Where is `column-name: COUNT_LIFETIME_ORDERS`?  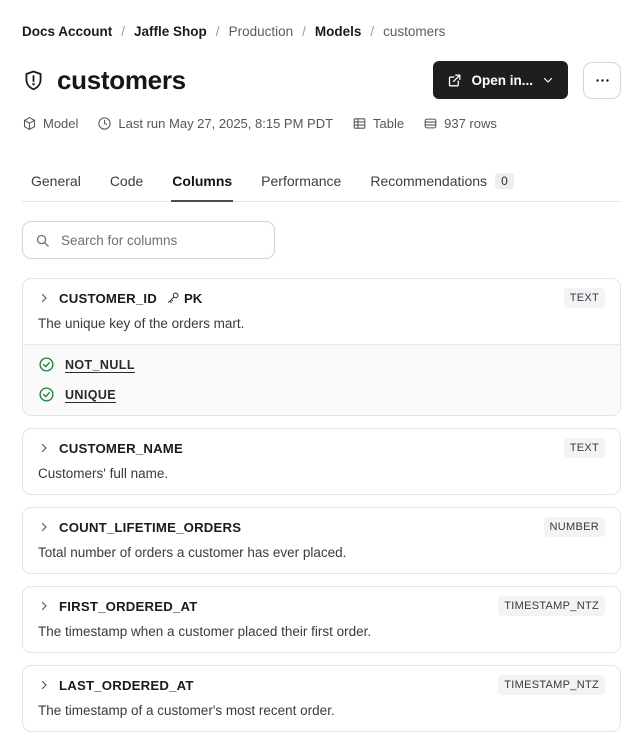
column-name: COUNT_LIFETIME_ORDERS is located at coordinates (150, 527).